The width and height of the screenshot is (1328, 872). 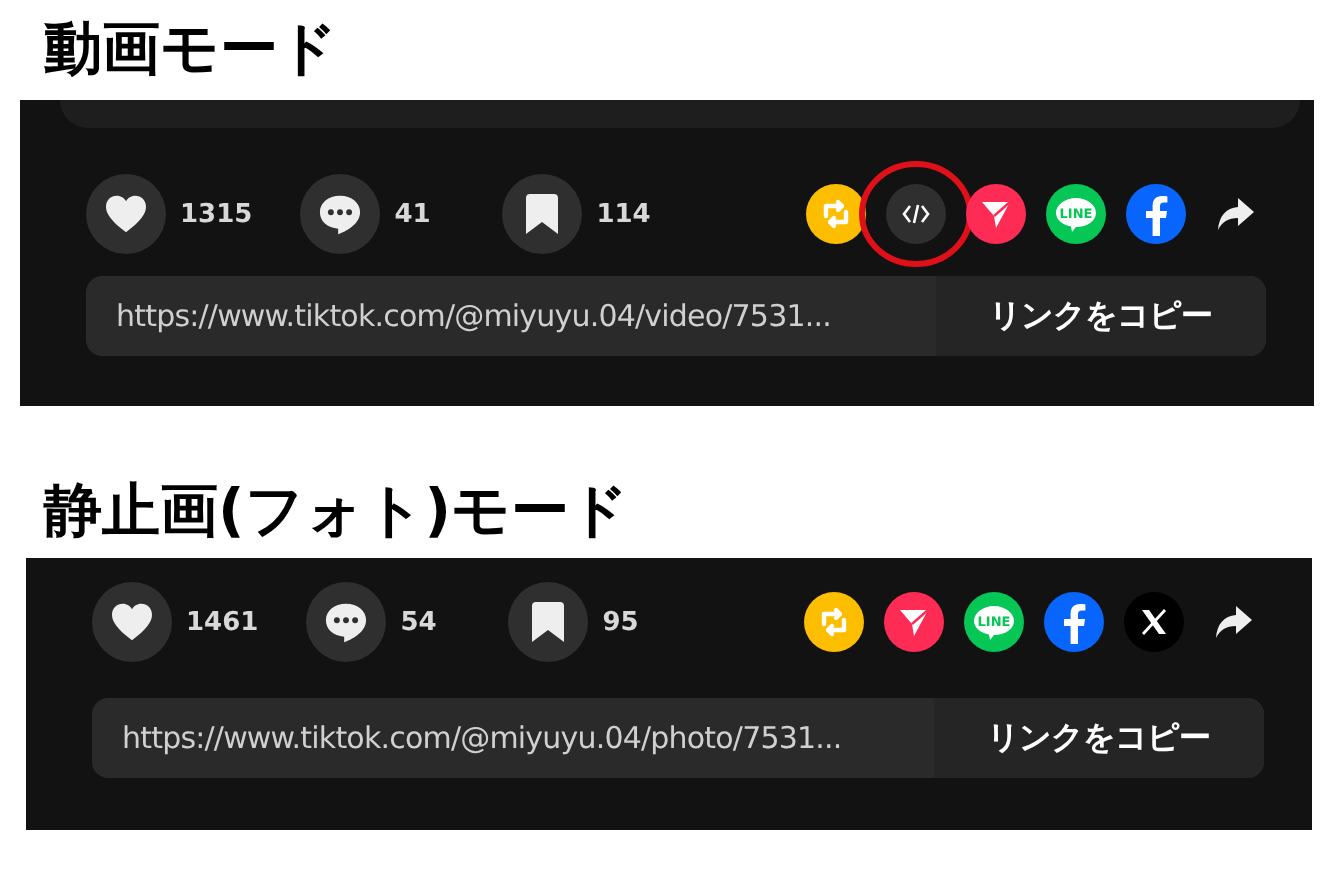 I want to click on comment-count: 54, so click(x=419, y=622).